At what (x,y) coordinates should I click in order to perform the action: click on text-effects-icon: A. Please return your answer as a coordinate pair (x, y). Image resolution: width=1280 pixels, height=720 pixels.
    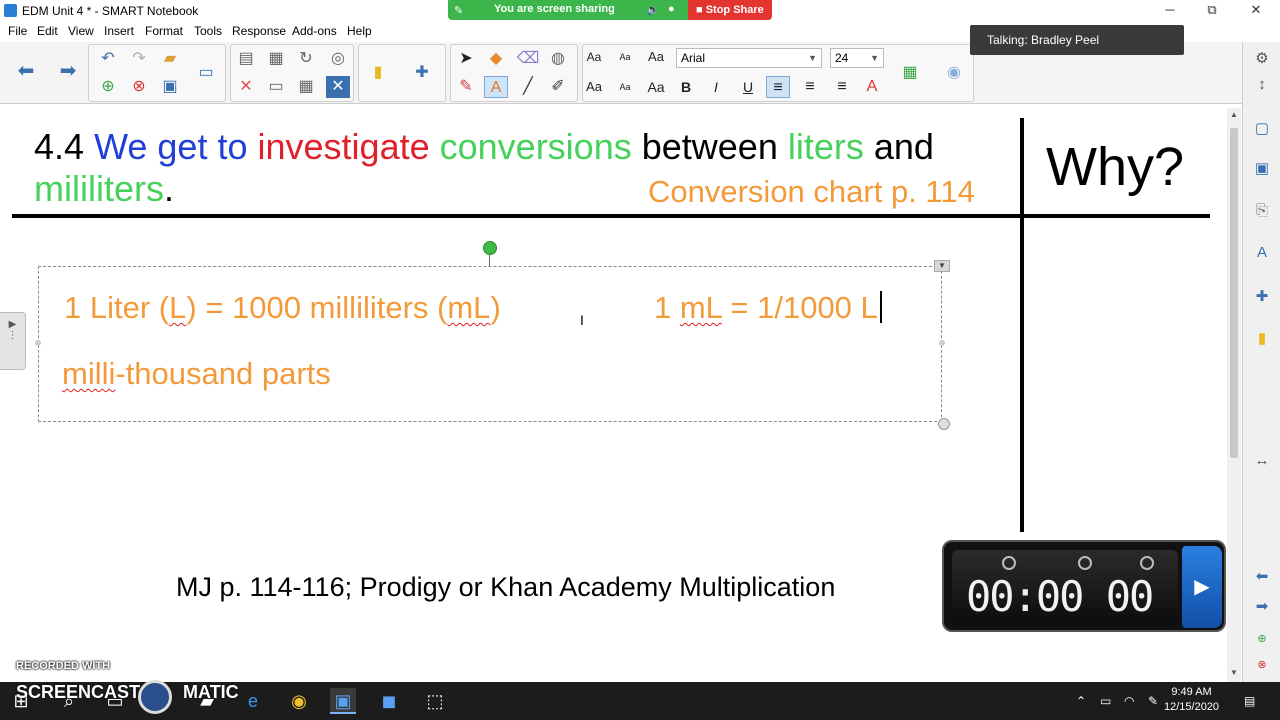
    Looking at the image, I should click on (872, 87).